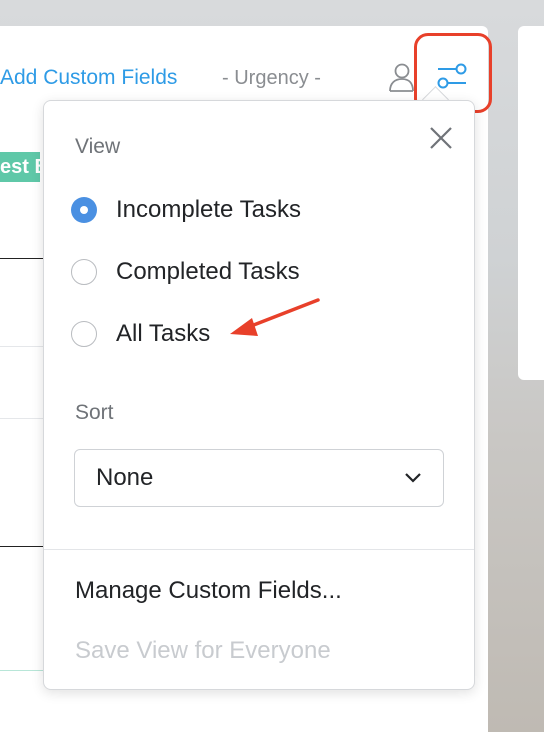  What do you see at coordinates (531, 203) in the screenshot?
I see `side-card` at bounding box center [531, 203].